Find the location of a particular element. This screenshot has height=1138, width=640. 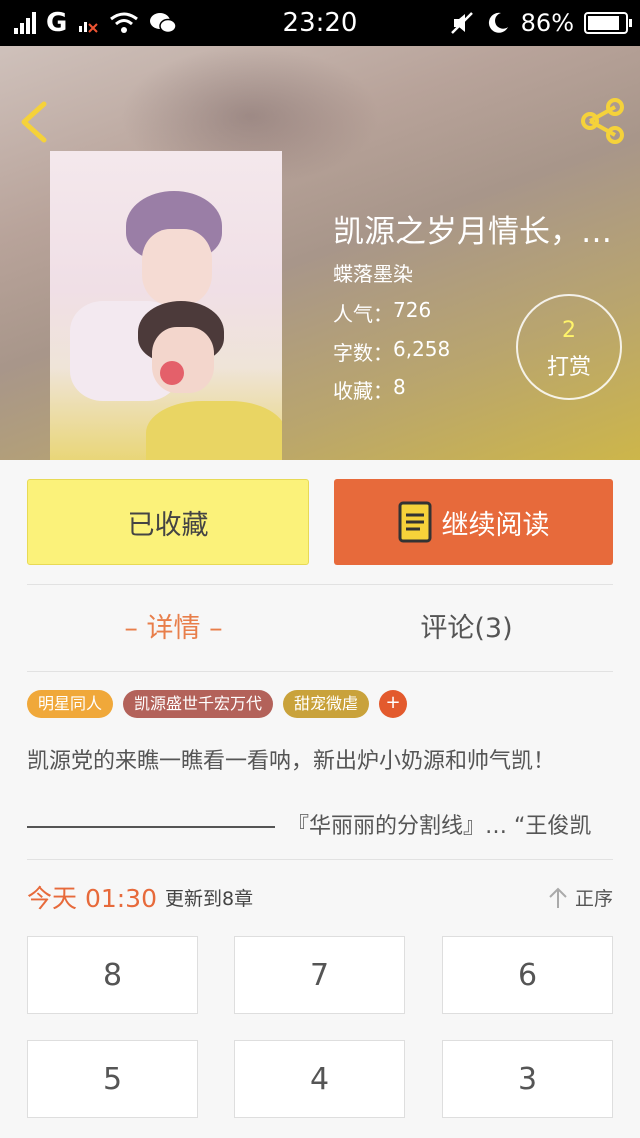

favorited-label: 已收藏 is located at coordinates (168, 525).